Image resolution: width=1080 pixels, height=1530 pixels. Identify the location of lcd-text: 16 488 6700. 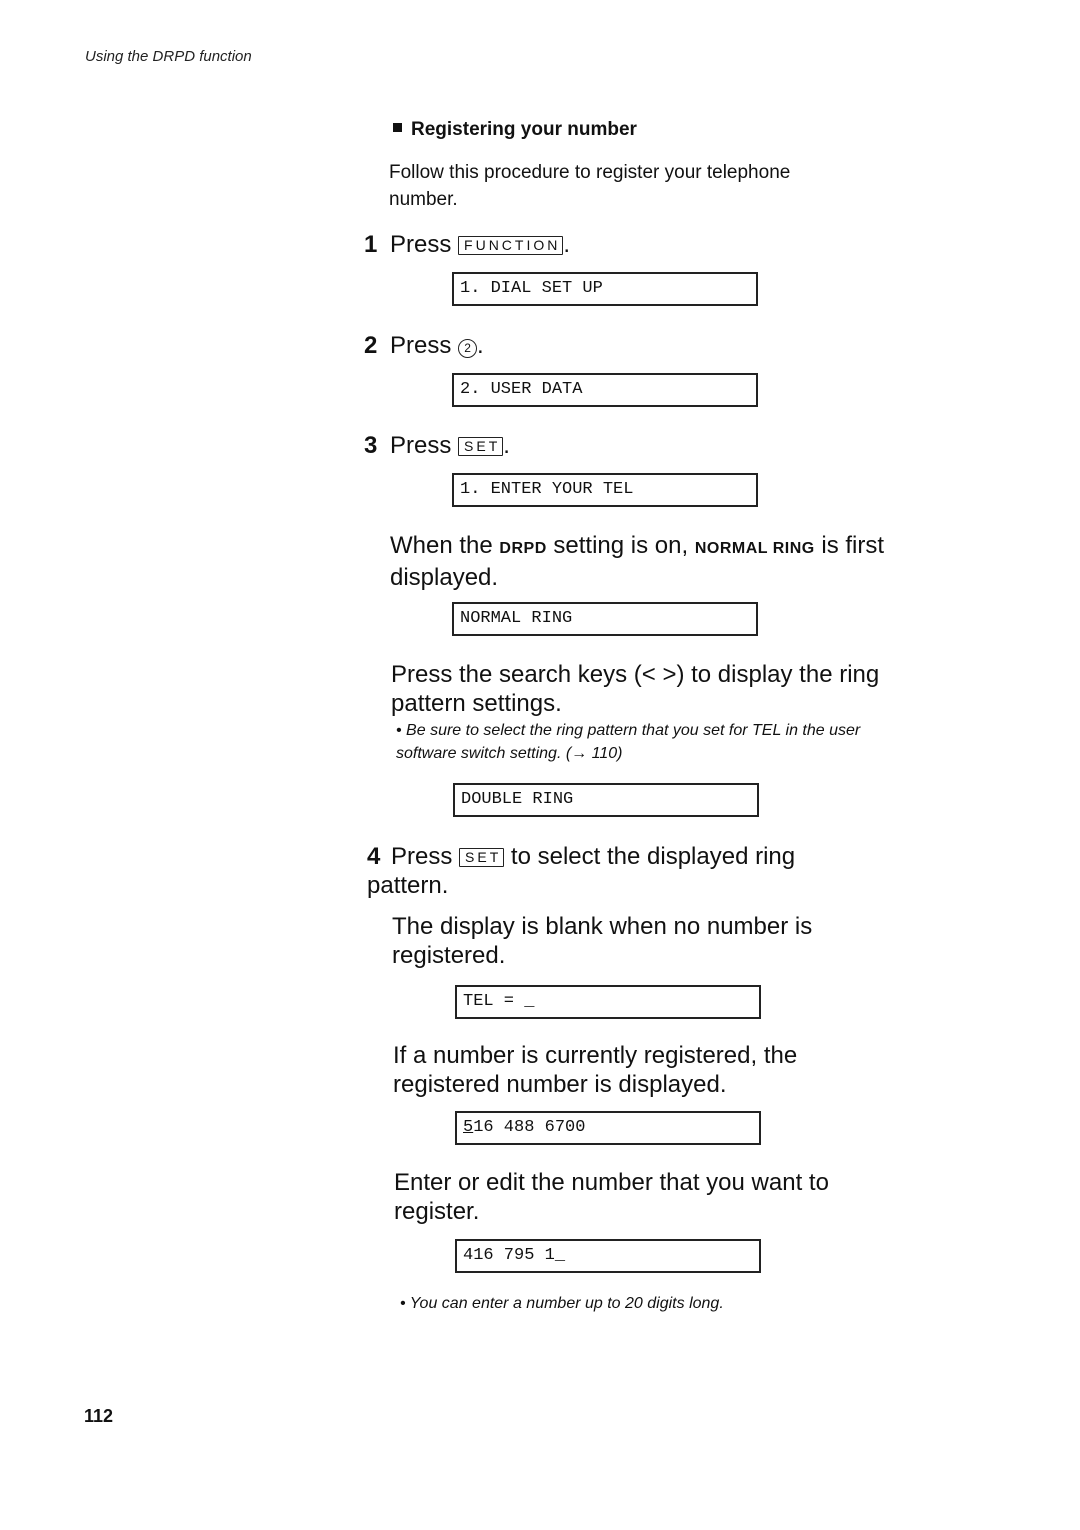
(529, 1127).